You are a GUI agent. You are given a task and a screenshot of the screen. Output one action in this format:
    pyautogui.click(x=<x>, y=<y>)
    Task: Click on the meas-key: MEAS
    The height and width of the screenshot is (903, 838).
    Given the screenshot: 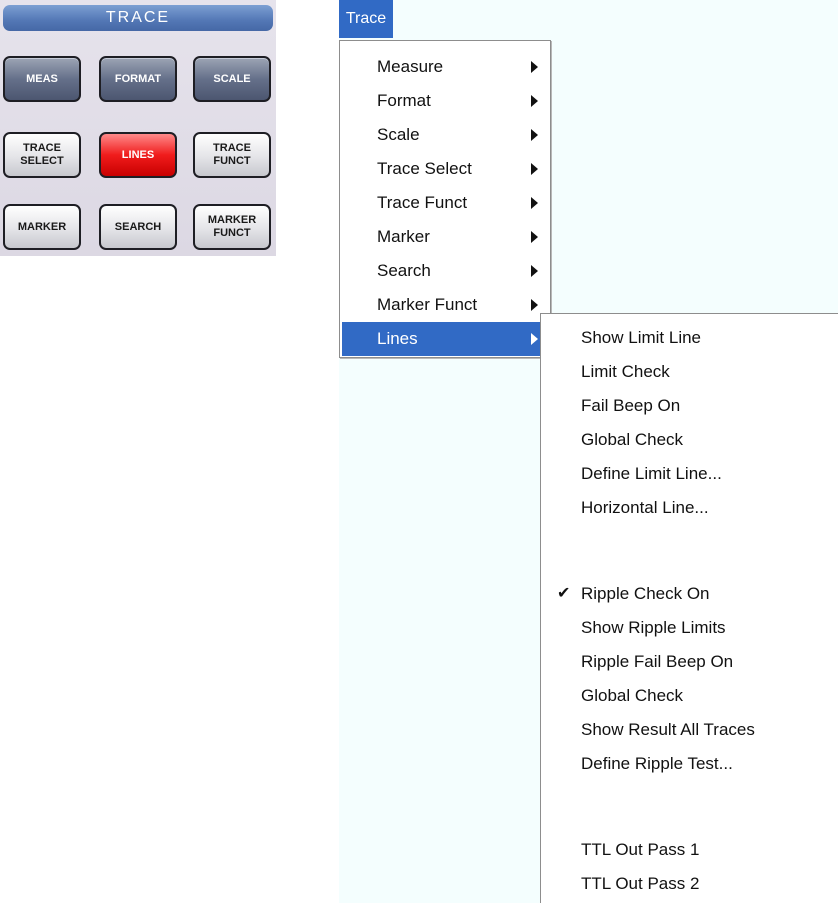 What is the action you would take?
    pyautogui.click(x=42, y=79)
    